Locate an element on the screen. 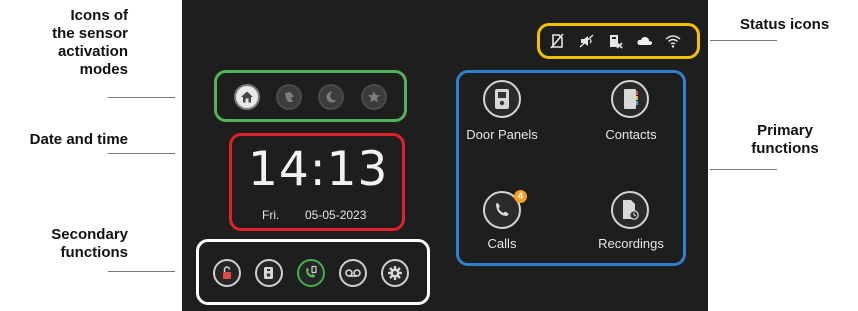 Image resolution: width=858 pixels, height=311 pixels. away-icon is located at coordinates (289, 97).